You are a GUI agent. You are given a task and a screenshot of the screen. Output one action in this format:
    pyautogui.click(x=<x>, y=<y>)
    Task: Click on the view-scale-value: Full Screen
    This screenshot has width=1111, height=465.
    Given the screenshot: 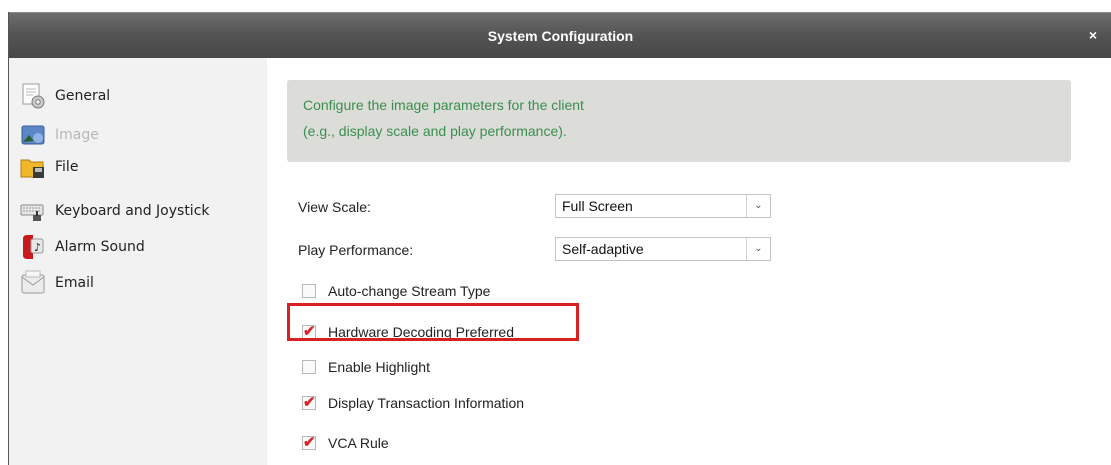 What is the action you would take?
    pyautogui.click(x=597, y=206)
    